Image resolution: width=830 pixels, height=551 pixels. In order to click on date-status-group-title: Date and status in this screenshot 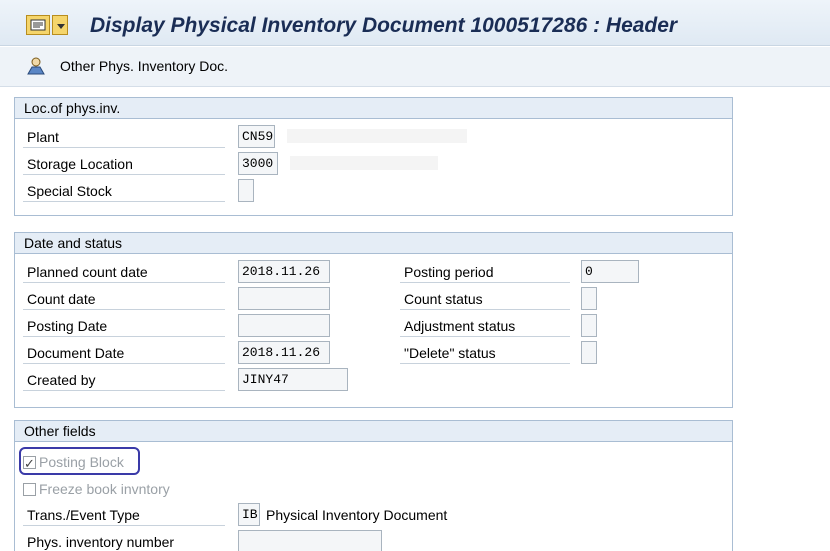, I will do `click(373, 243)`.